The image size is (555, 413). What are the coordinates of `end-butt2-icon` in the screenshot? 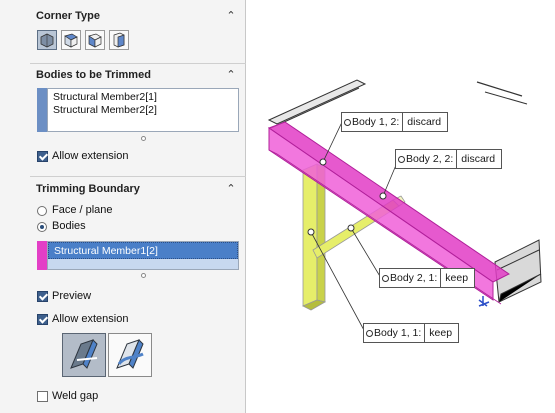 It's located at (119, 40).